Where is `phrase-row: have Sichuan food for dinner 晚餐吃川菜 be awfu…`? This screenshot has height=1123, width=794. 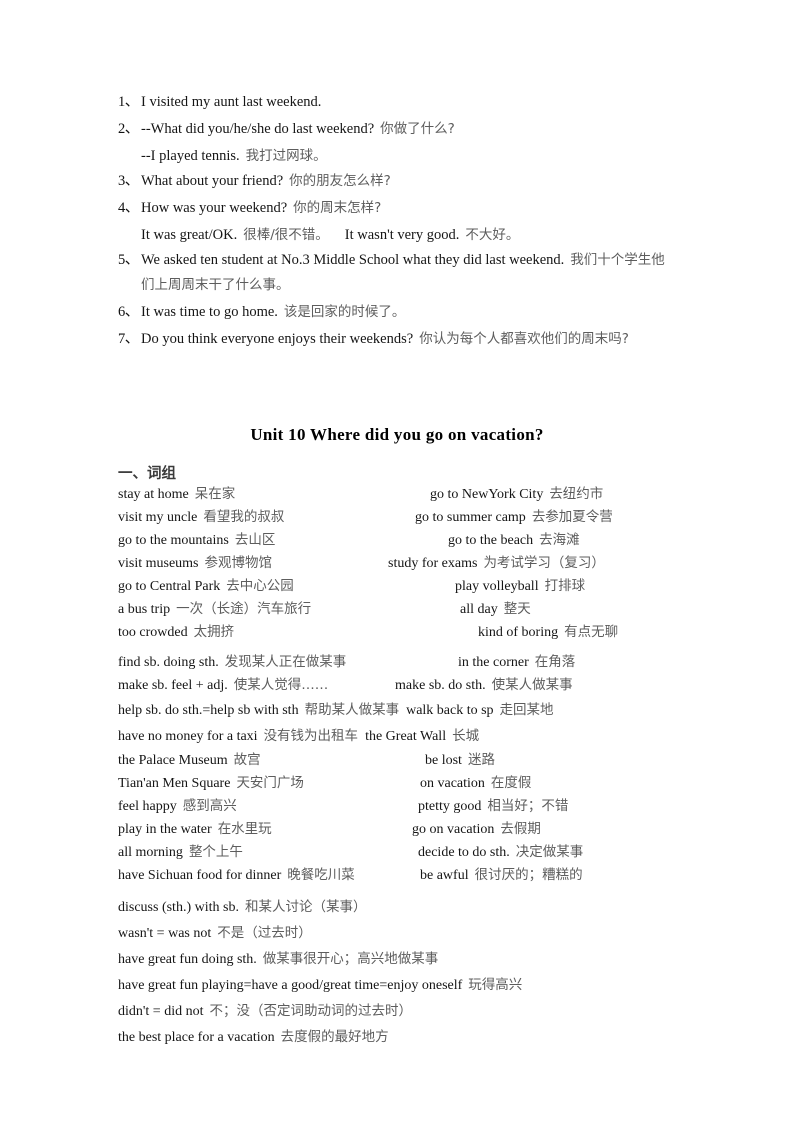 phrase-row: have Sichuan food for dinner 晚餐吃川菜 be awfu… is located at coordinates (418, 875).